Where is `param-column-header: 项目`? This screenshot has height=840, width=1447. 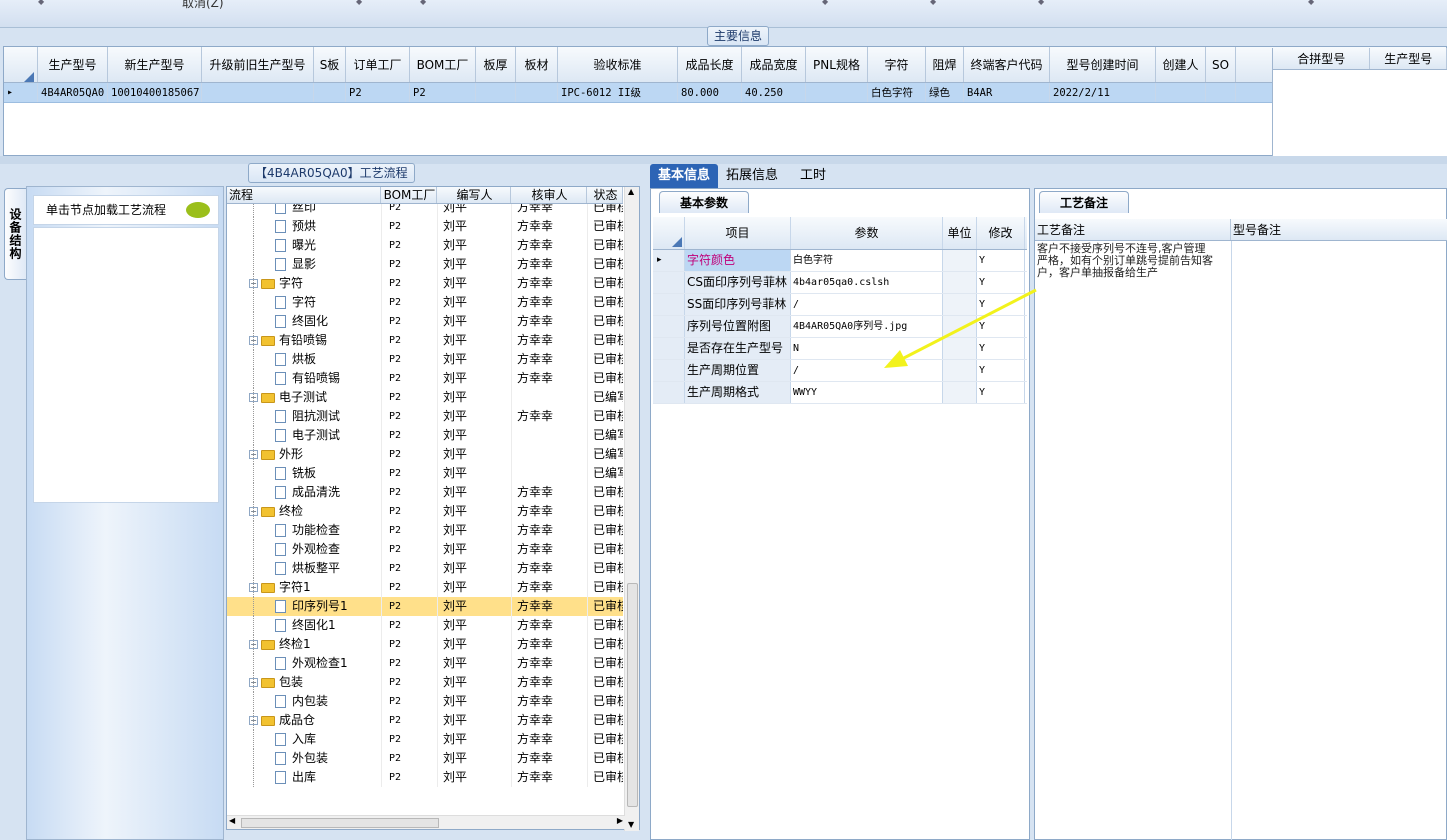
param-column-header: 项目 is located at coordinates (738, 233).